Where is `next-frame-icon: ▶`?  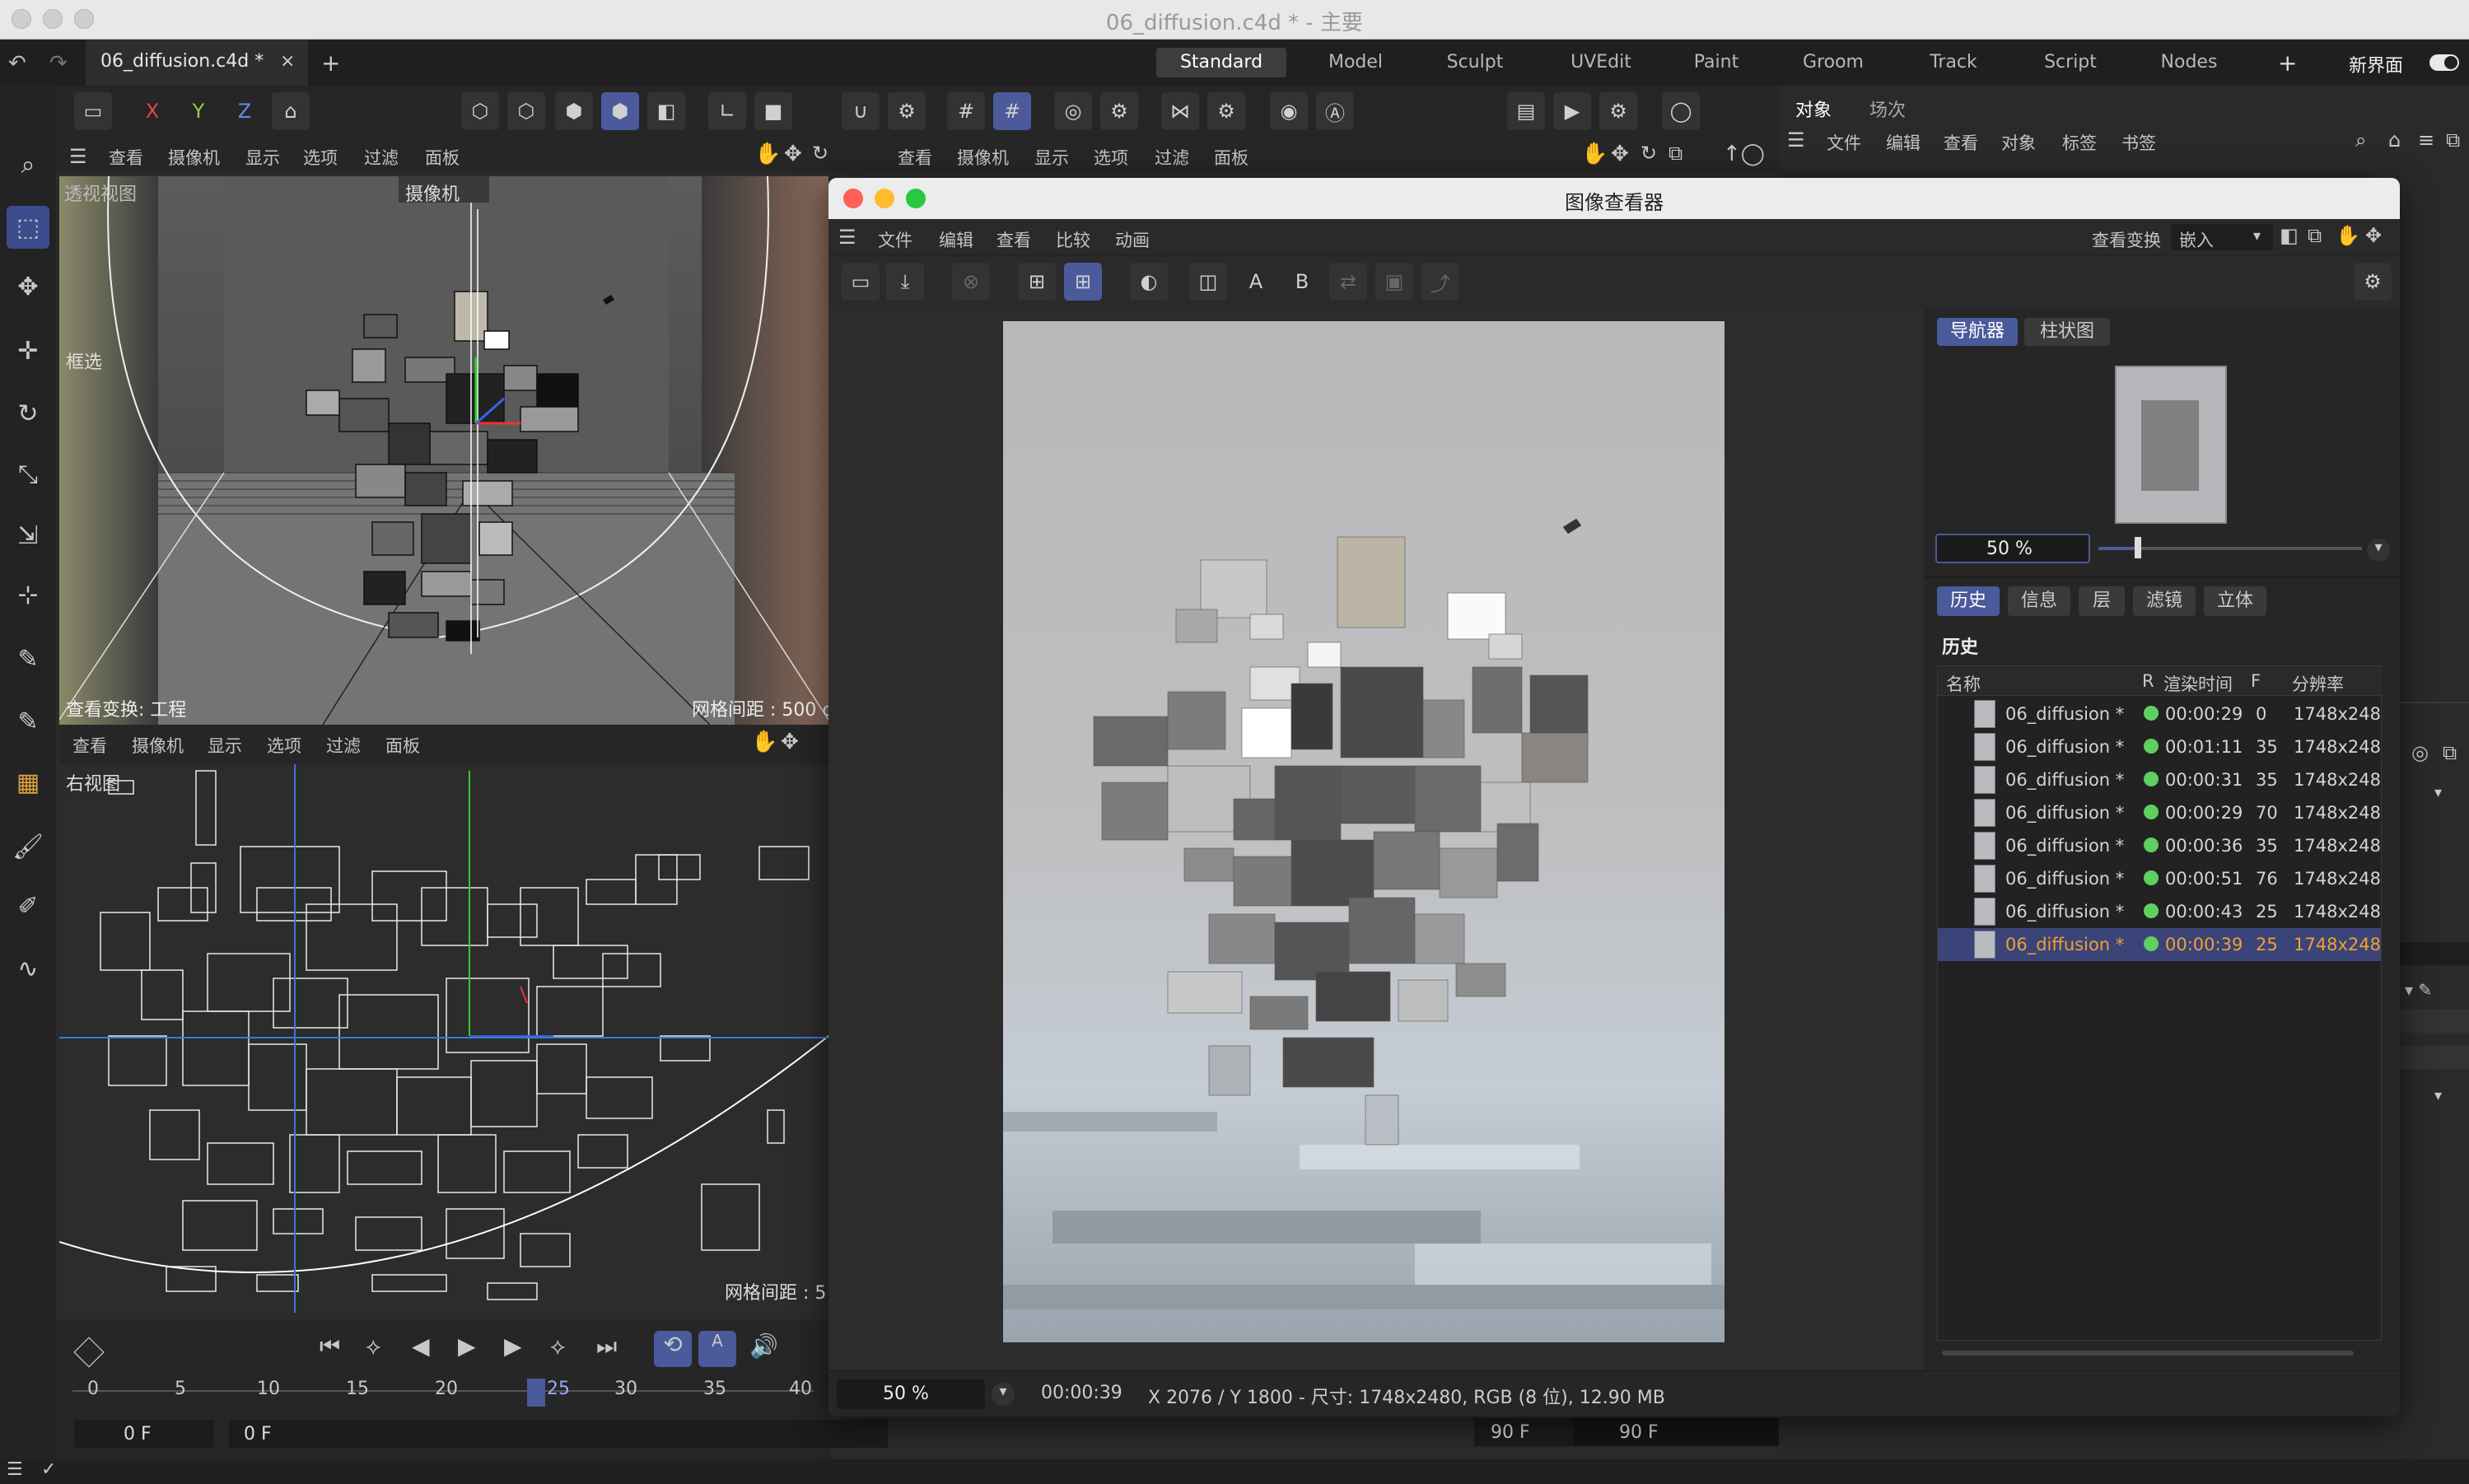 next-frame-icon: ▶ is located at coordinates (513, 1346).